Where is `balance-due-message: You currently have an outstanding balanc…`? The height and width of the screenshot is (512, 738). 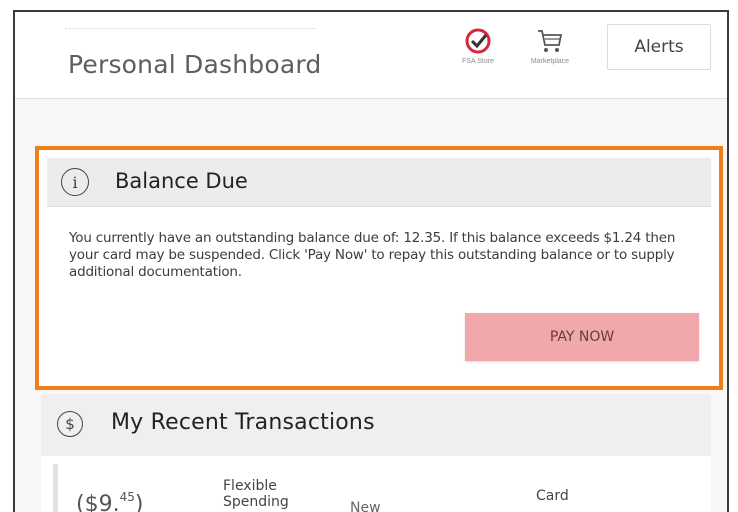
balance-due-message: You currently have an outstanding balanc… is located at coordinates (372, 255).